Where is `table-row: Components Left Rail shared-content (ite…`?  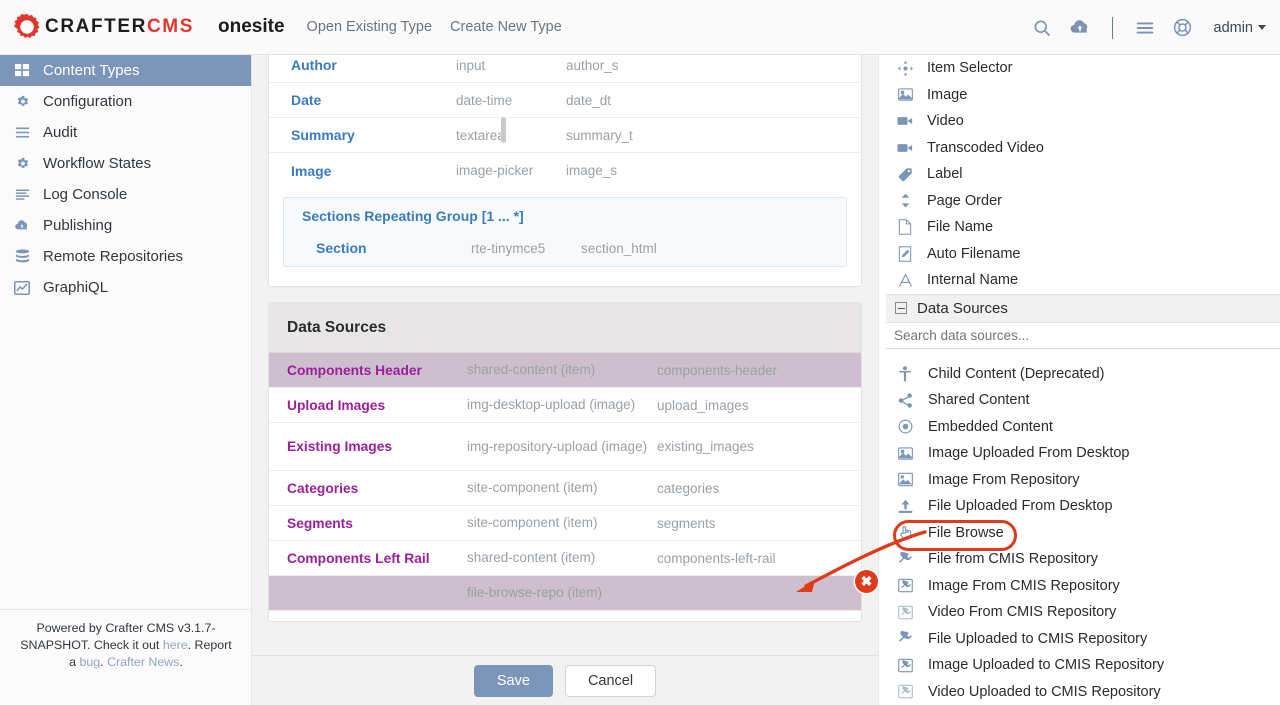
table-row: Components Left Rail shared-content (ite… is located at coordinates (565, 558).